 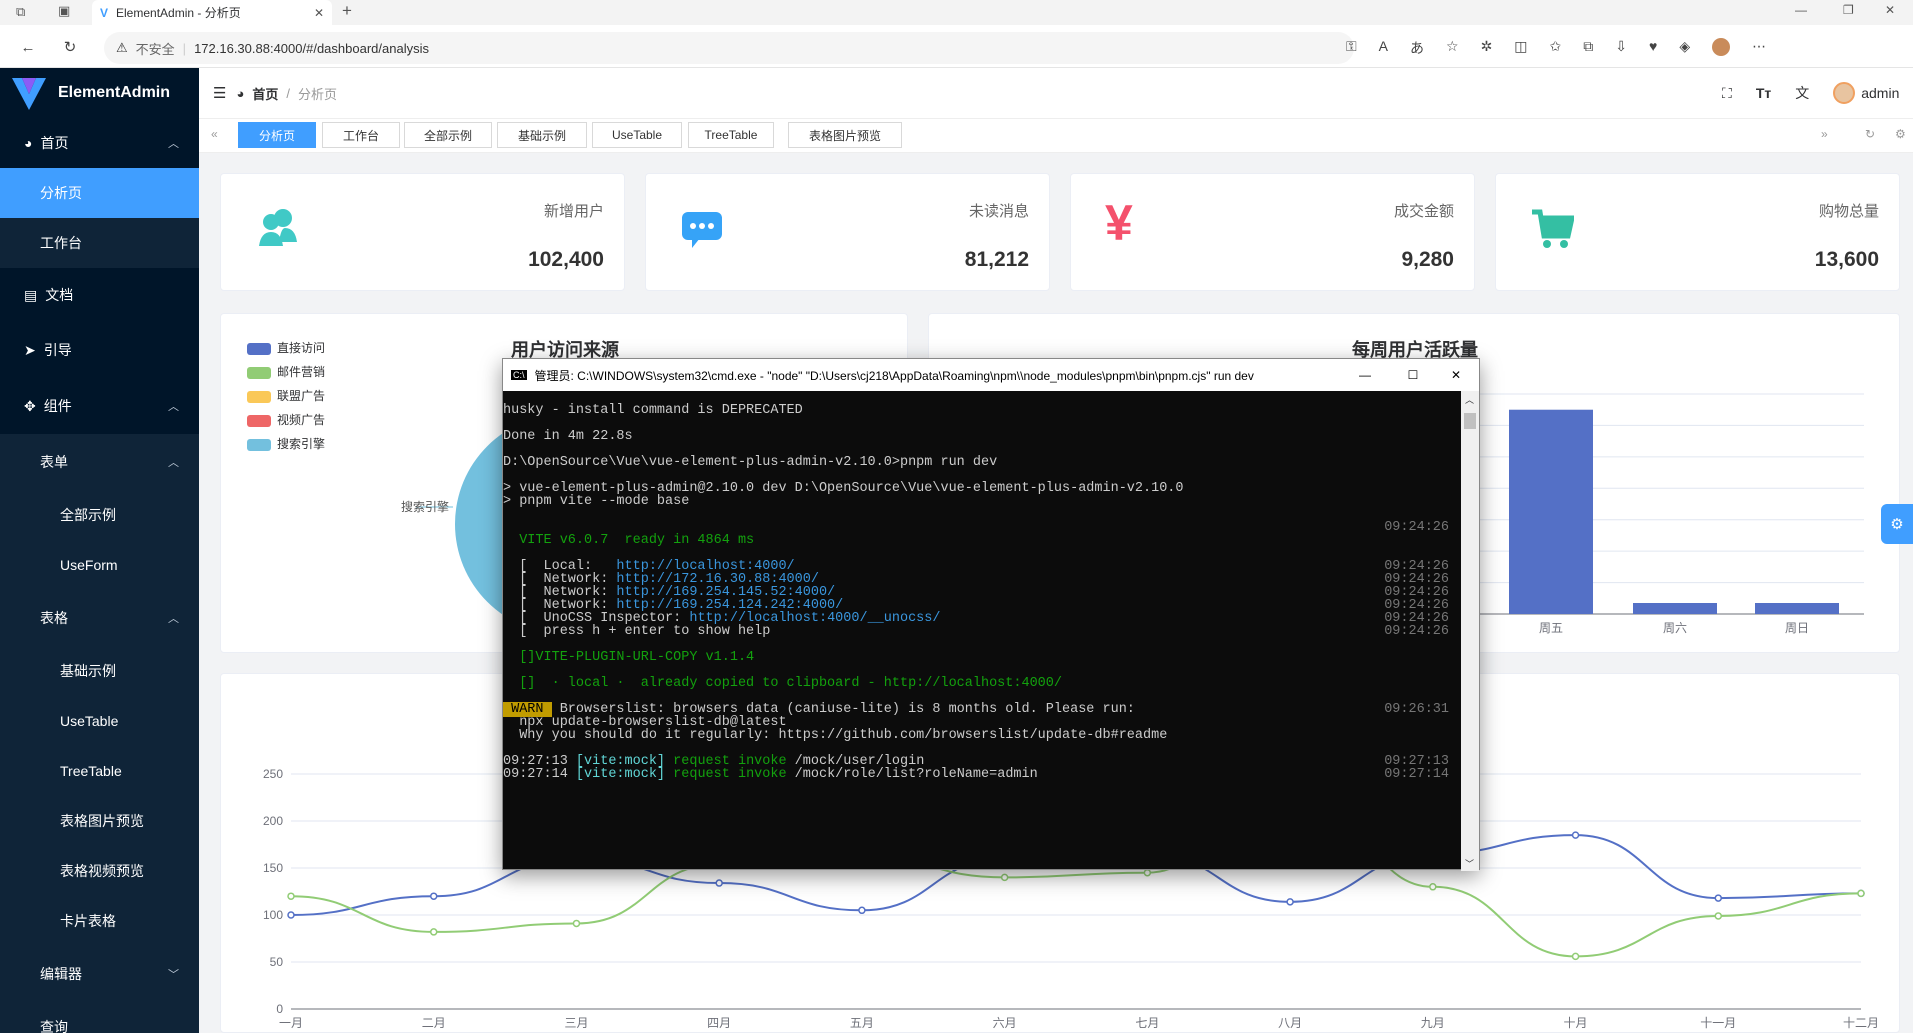 I want to click on menu-form: 表单 ︿, so click(x=99, y=462).